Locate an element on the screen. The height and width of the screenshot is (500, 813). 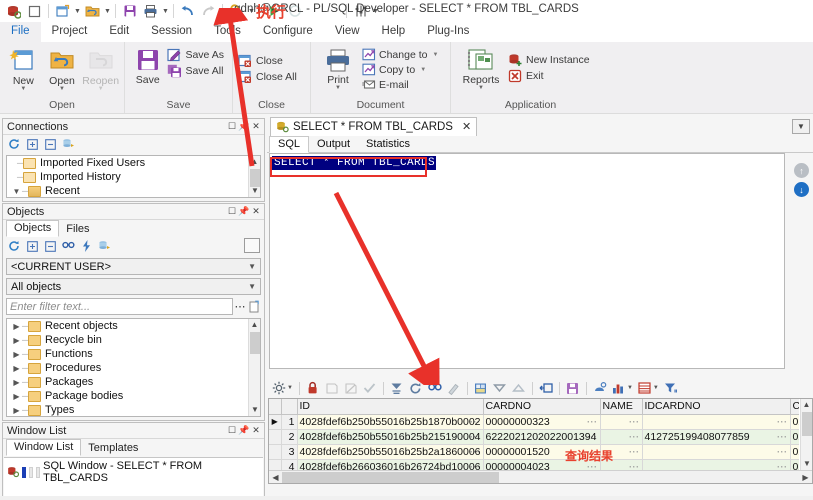
undo-icon is located at coordinates (187, 11).